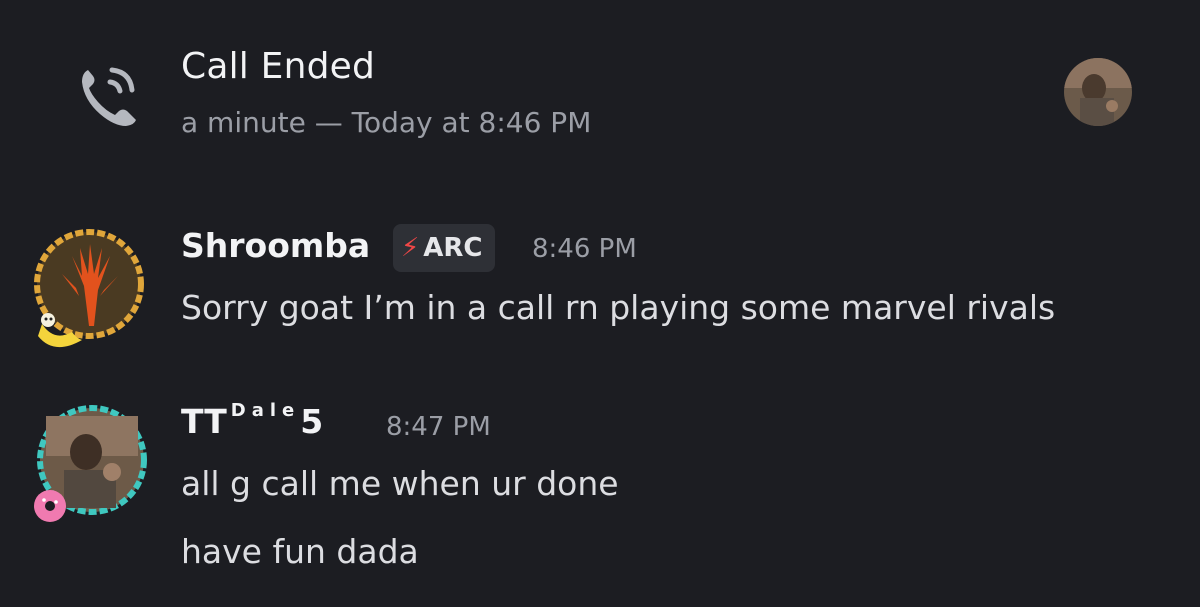 The height and width of the screenshot is (607, 1200). Describe the element at coordinates (109, 96) in the screenshot. I see `phone-call-icon` at that location.